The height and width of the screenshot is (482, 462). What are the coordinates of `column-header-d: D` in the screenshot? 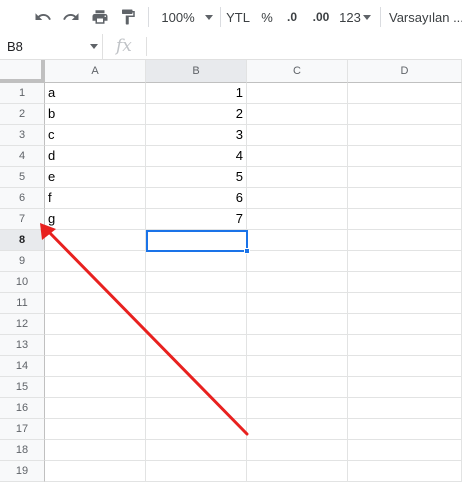 It's located at (405, 71).